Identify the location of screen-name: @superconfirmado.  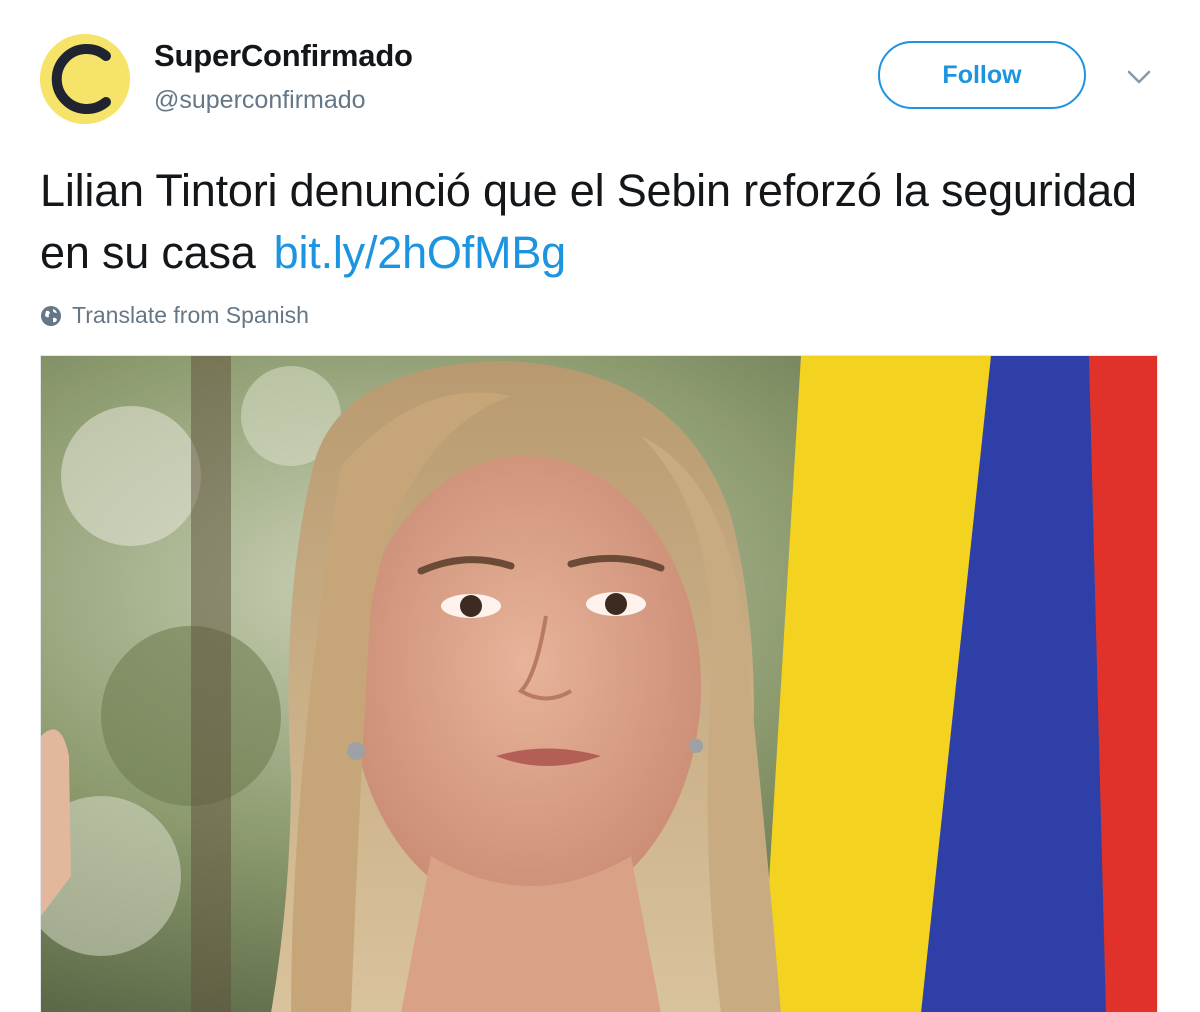
(260, 100).